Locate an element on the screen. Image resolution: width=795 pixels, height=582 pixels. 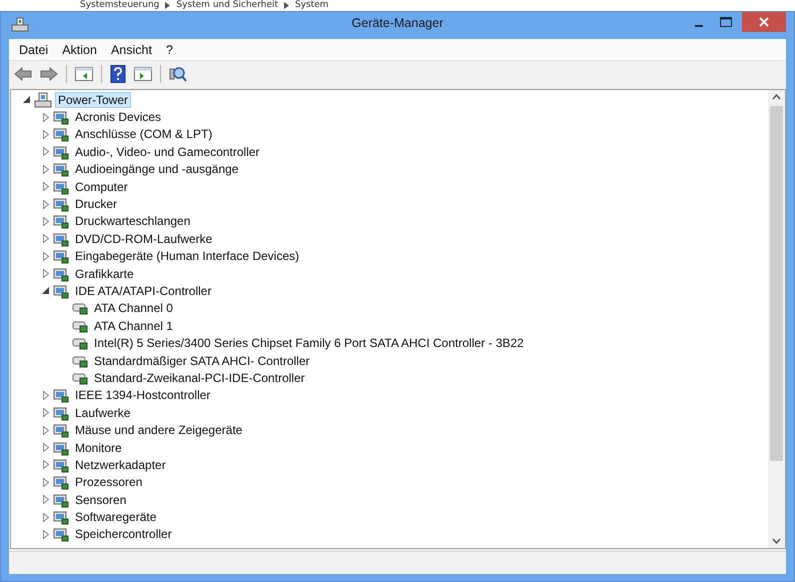
close-icon is located at coordinates (764, 22).